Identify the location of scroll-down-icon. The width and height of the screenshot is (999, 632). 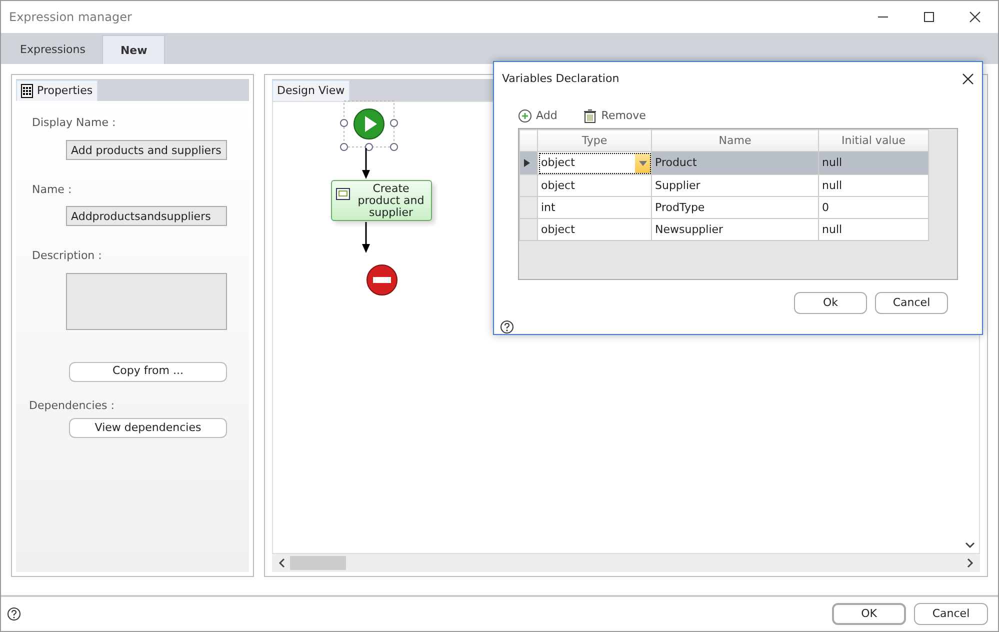
(970, 545).